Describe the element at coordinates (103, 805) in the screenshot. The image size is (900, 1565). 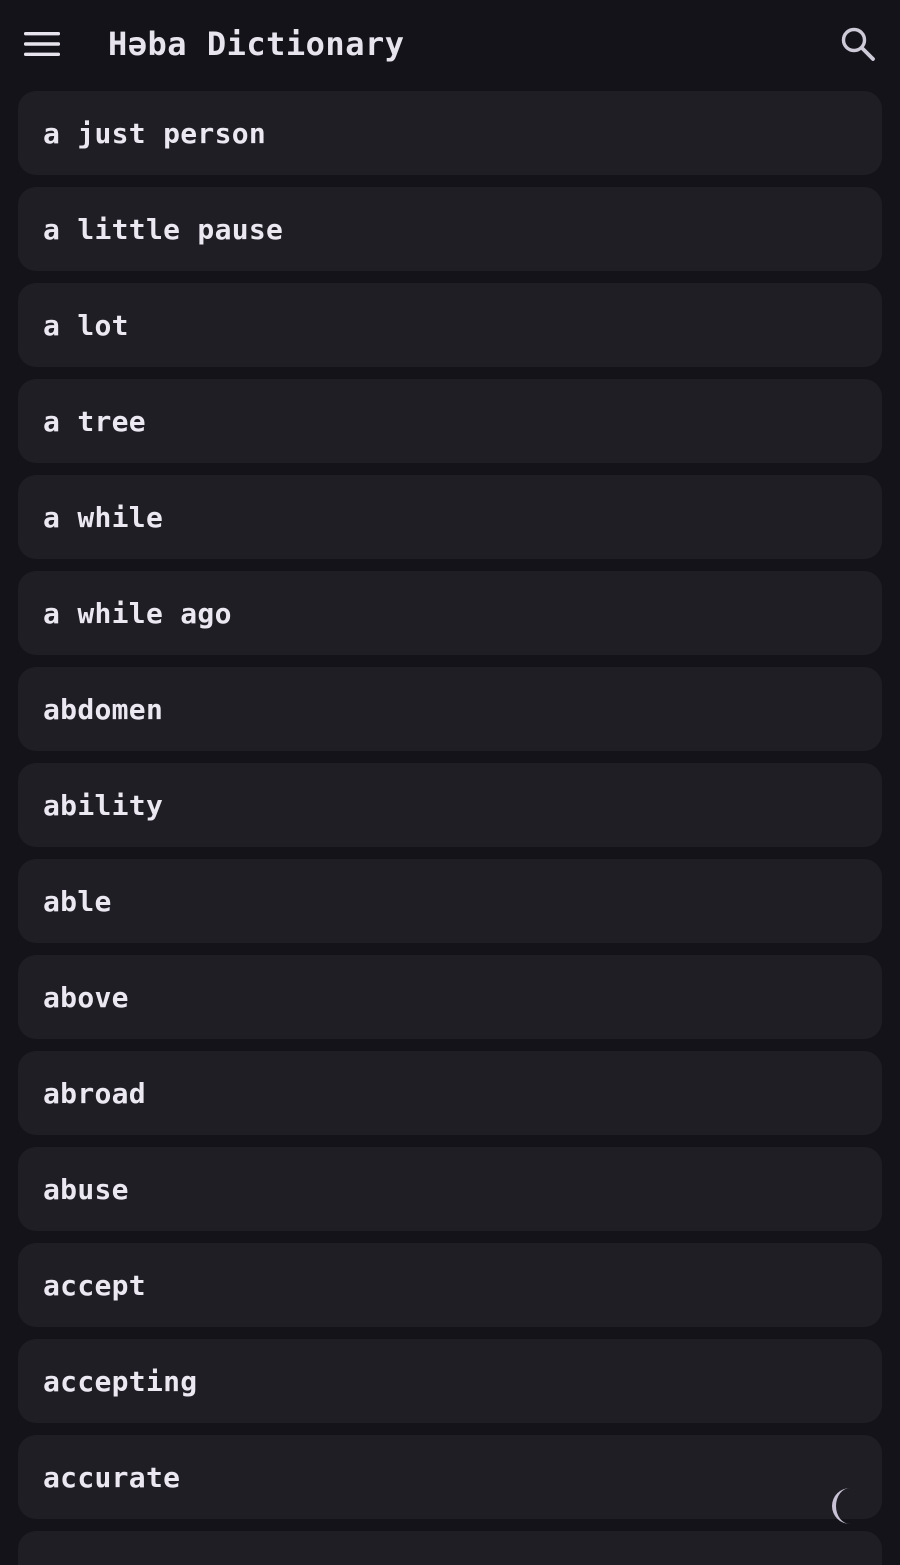
I see `list-item-label: ability` at that location.